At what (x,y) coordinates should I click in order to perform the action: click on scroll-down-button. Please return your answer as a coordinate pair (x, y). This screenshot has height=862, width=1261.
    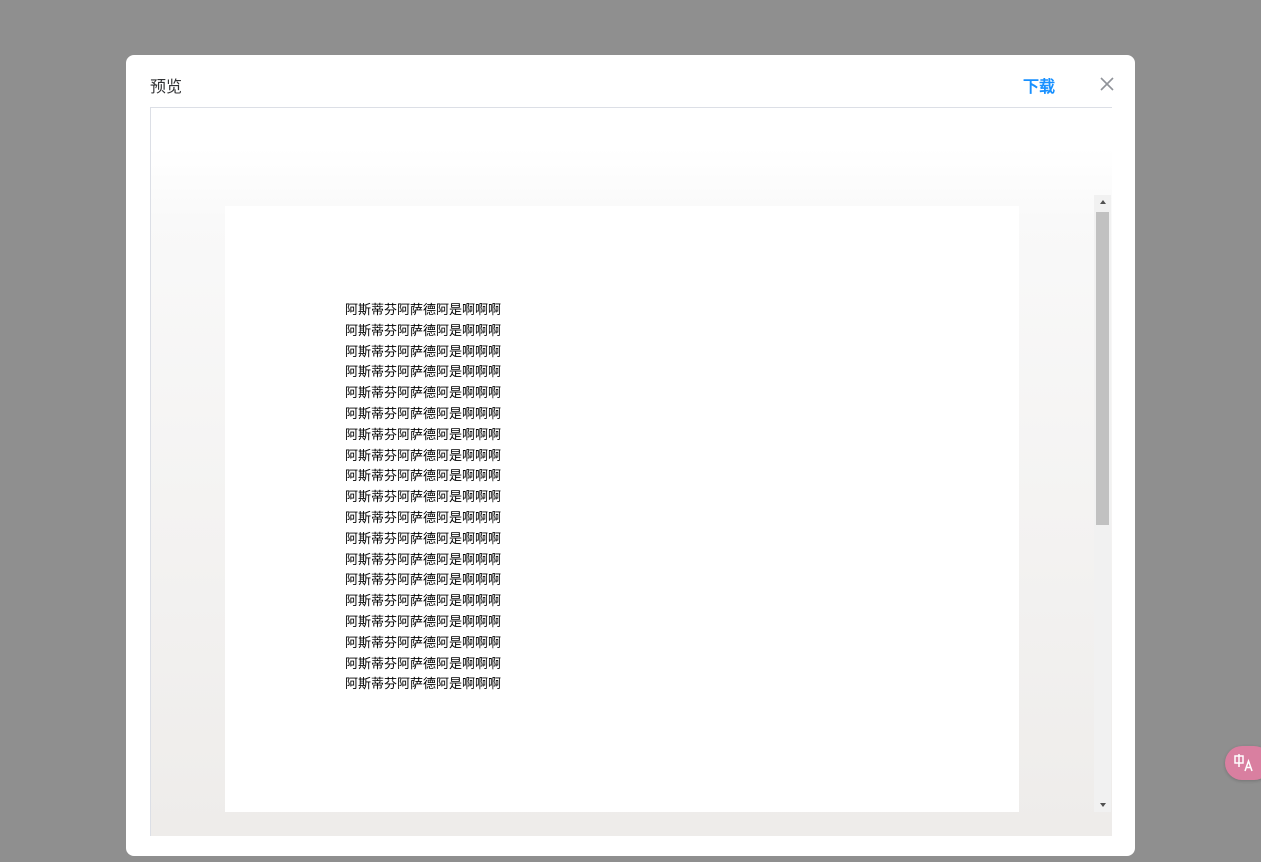
    Looking at the image, I should click on (1102, 805).